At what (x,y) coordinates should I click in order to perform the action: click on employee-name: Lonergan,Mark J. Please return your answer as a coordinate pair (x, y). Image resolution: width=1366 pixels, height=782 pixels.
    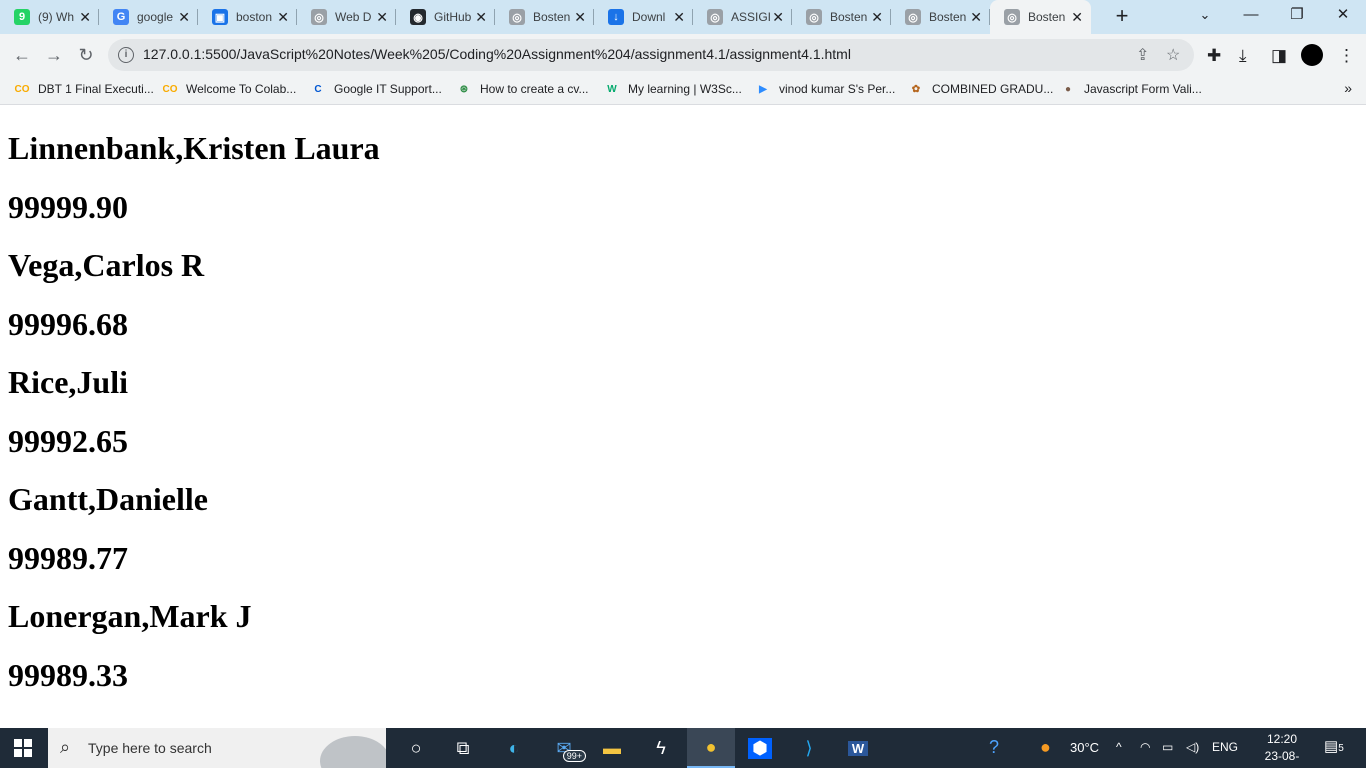
    Looking at the image, I should click on (130, 616).